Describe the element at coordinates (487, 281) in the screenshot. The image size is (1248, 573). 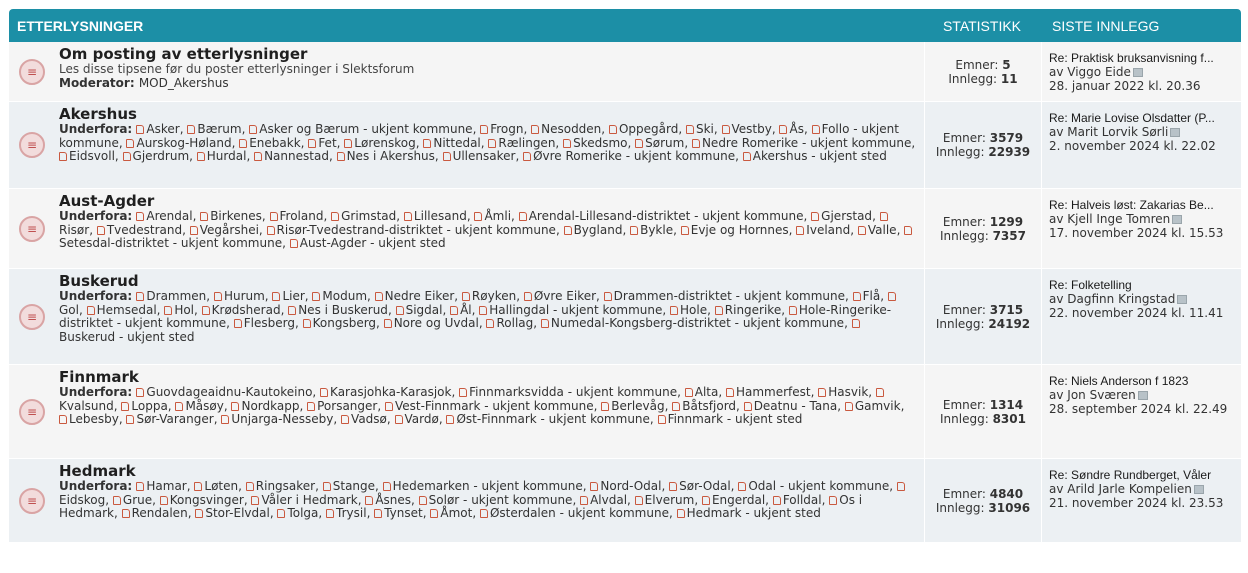
I see `forum-title-link: Buskerud` at that location.